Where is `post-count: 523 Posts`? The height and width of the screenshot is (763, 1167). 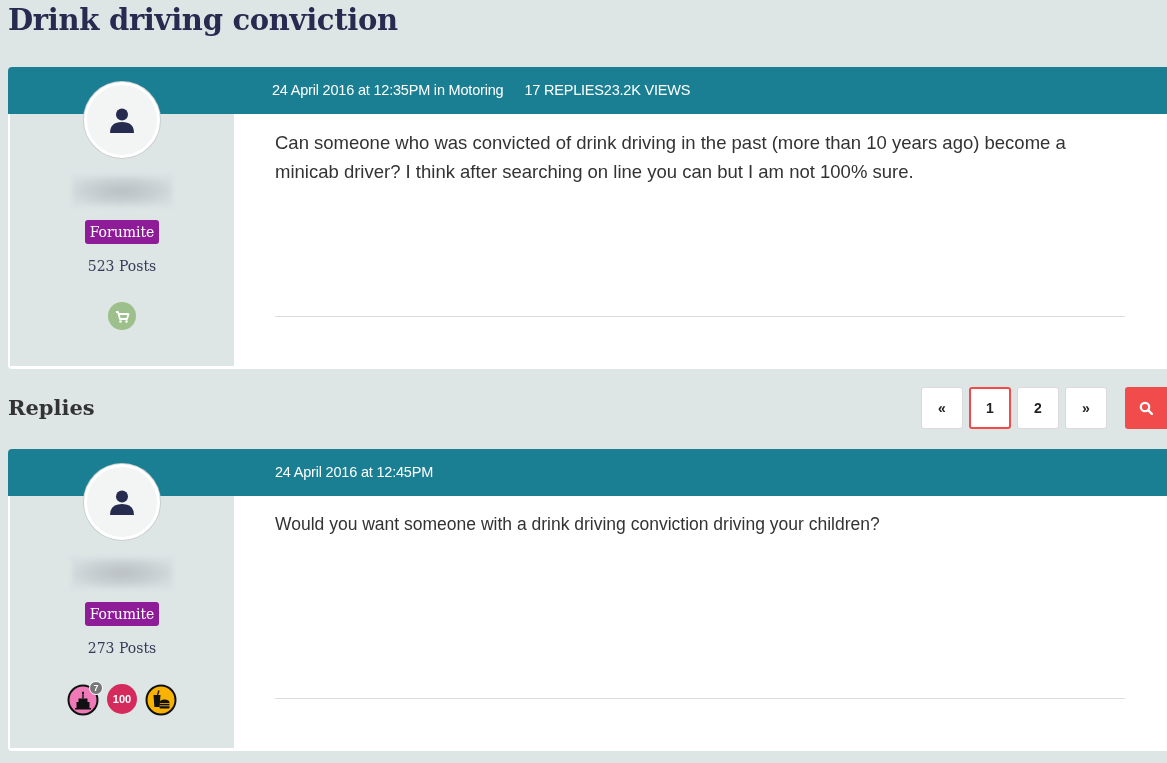
post-count: 523 Posts is located at coordinates (122, 266).